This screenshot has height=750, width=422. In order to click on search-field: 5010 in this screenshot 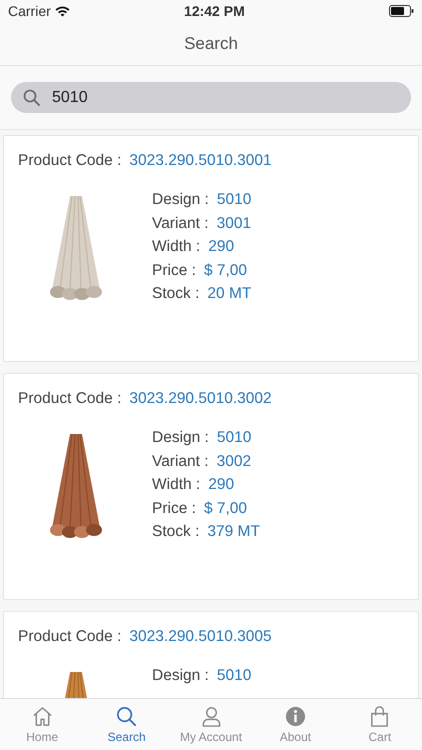, I will do `click(211, 97)`.